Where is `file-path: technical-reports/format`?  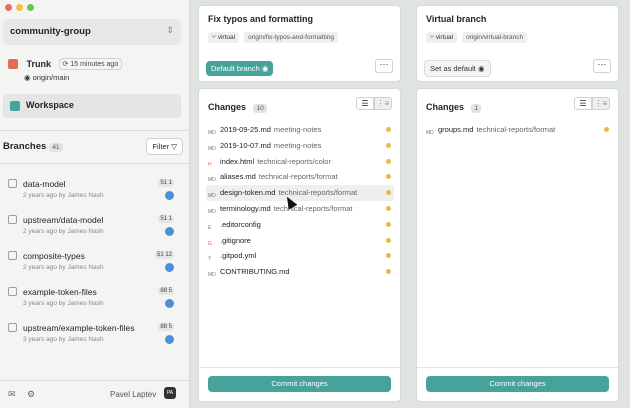 file-path: technical-reports/format is located at coordinates (516, 129).